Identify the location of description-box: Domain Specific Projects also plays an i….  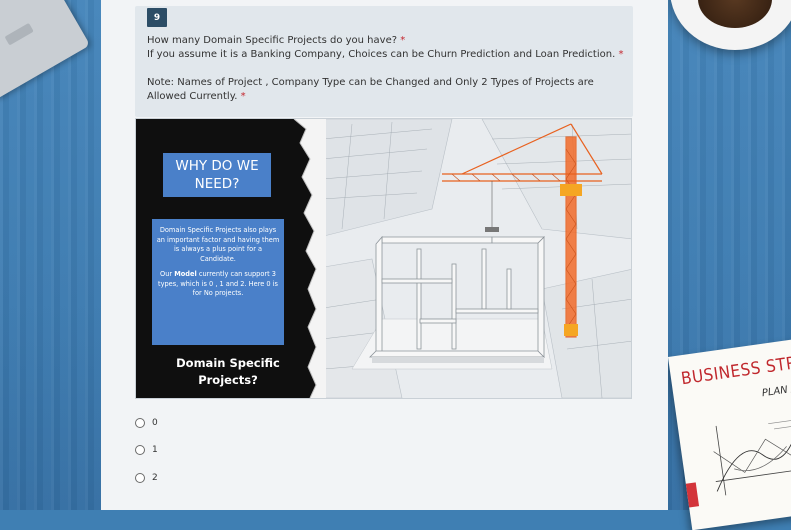
(218, 282).